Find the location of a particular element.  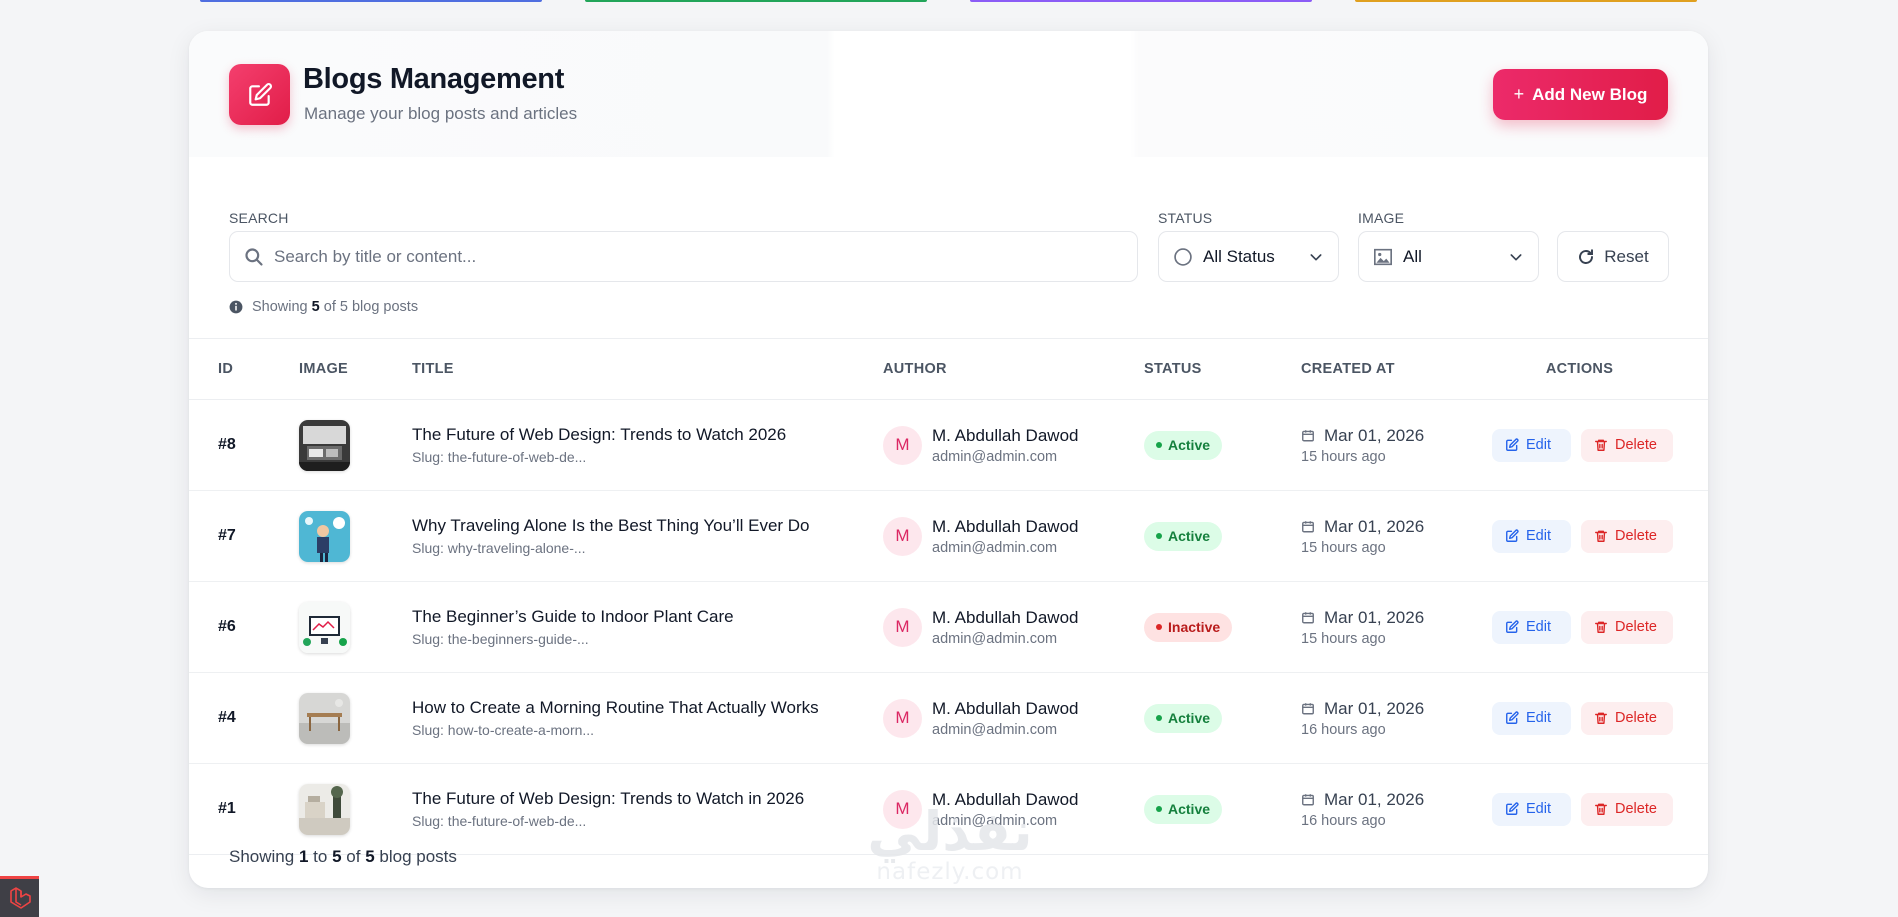

summary-suffix: of 5 blog posts is located at coordinates (371, 307).